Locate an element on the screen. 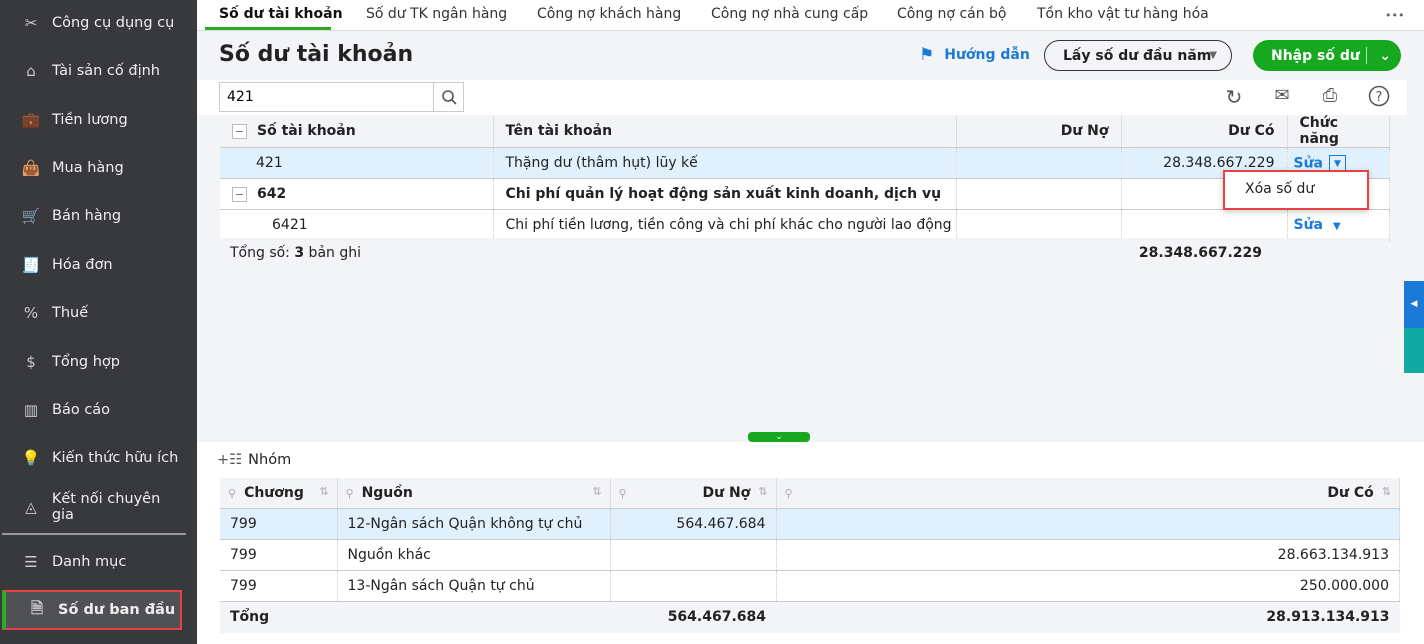 The width and height of the screenshot is (1424, 644). page-title: Số dư tài khoản is located at coordinates (316, 54).